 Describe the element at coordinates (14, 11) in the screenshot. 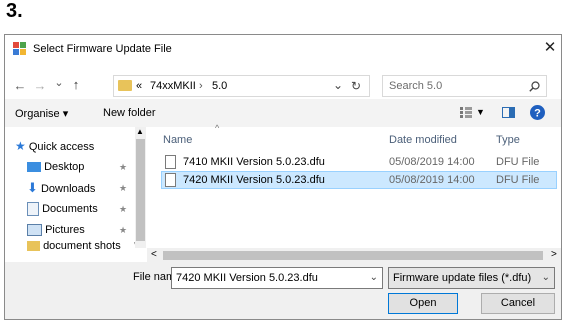

I see `step-number: 3.` at that location.